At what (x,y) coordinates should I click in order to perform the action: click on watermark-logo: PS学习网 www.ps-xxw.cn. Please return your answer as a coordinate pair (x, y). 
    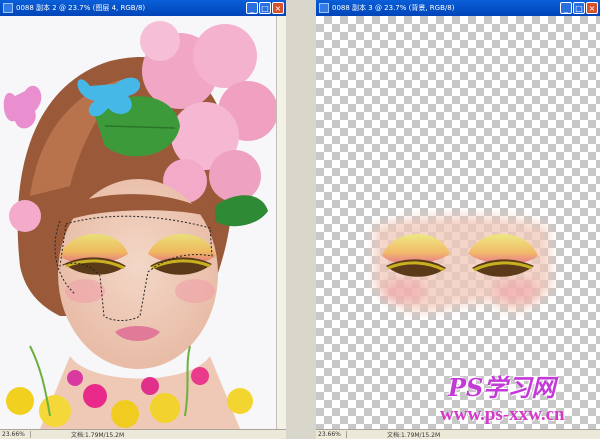
    Looking at the image, I should click on (520, 398).